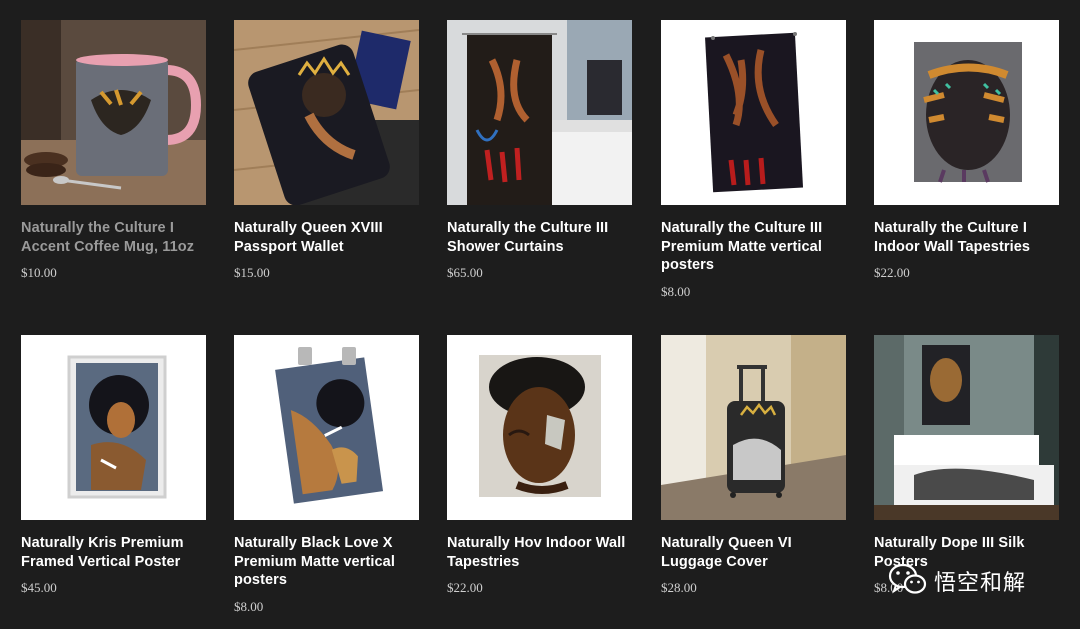 This screenshot has width=1080, height=629. I want to click on product-card-silk-poster: Naturally Dope III Silk Posters $8.00, so click(966, 465).